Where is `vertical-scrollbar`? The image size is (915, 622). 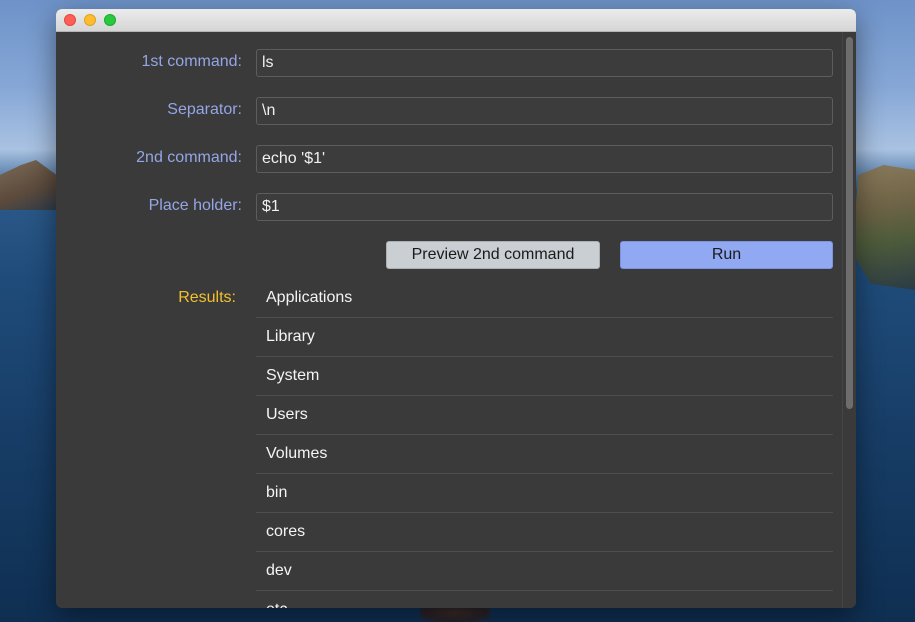 vertical-scrollbar is located at coordinates (849, 320).